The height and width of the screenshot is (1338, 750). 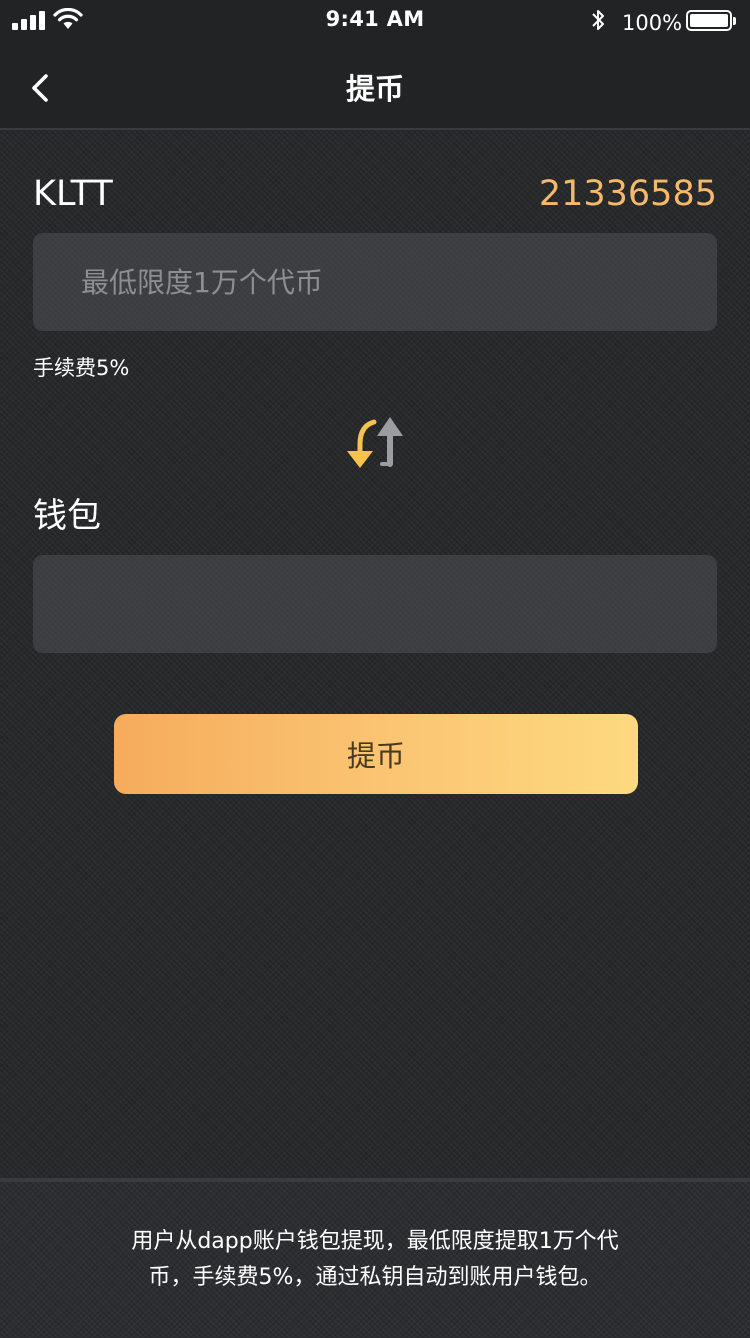 I want to click on page-title: 提币, so click(x=374, y=89).